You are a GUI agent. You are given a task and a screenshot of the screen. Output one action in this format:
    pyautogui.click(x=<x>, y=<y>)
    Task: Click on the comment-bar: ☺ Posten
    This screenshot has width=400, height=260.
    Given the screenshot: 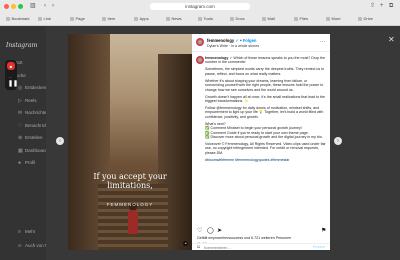 What is the action you would take?
    pyautogui.click(x=261, y=246)
    